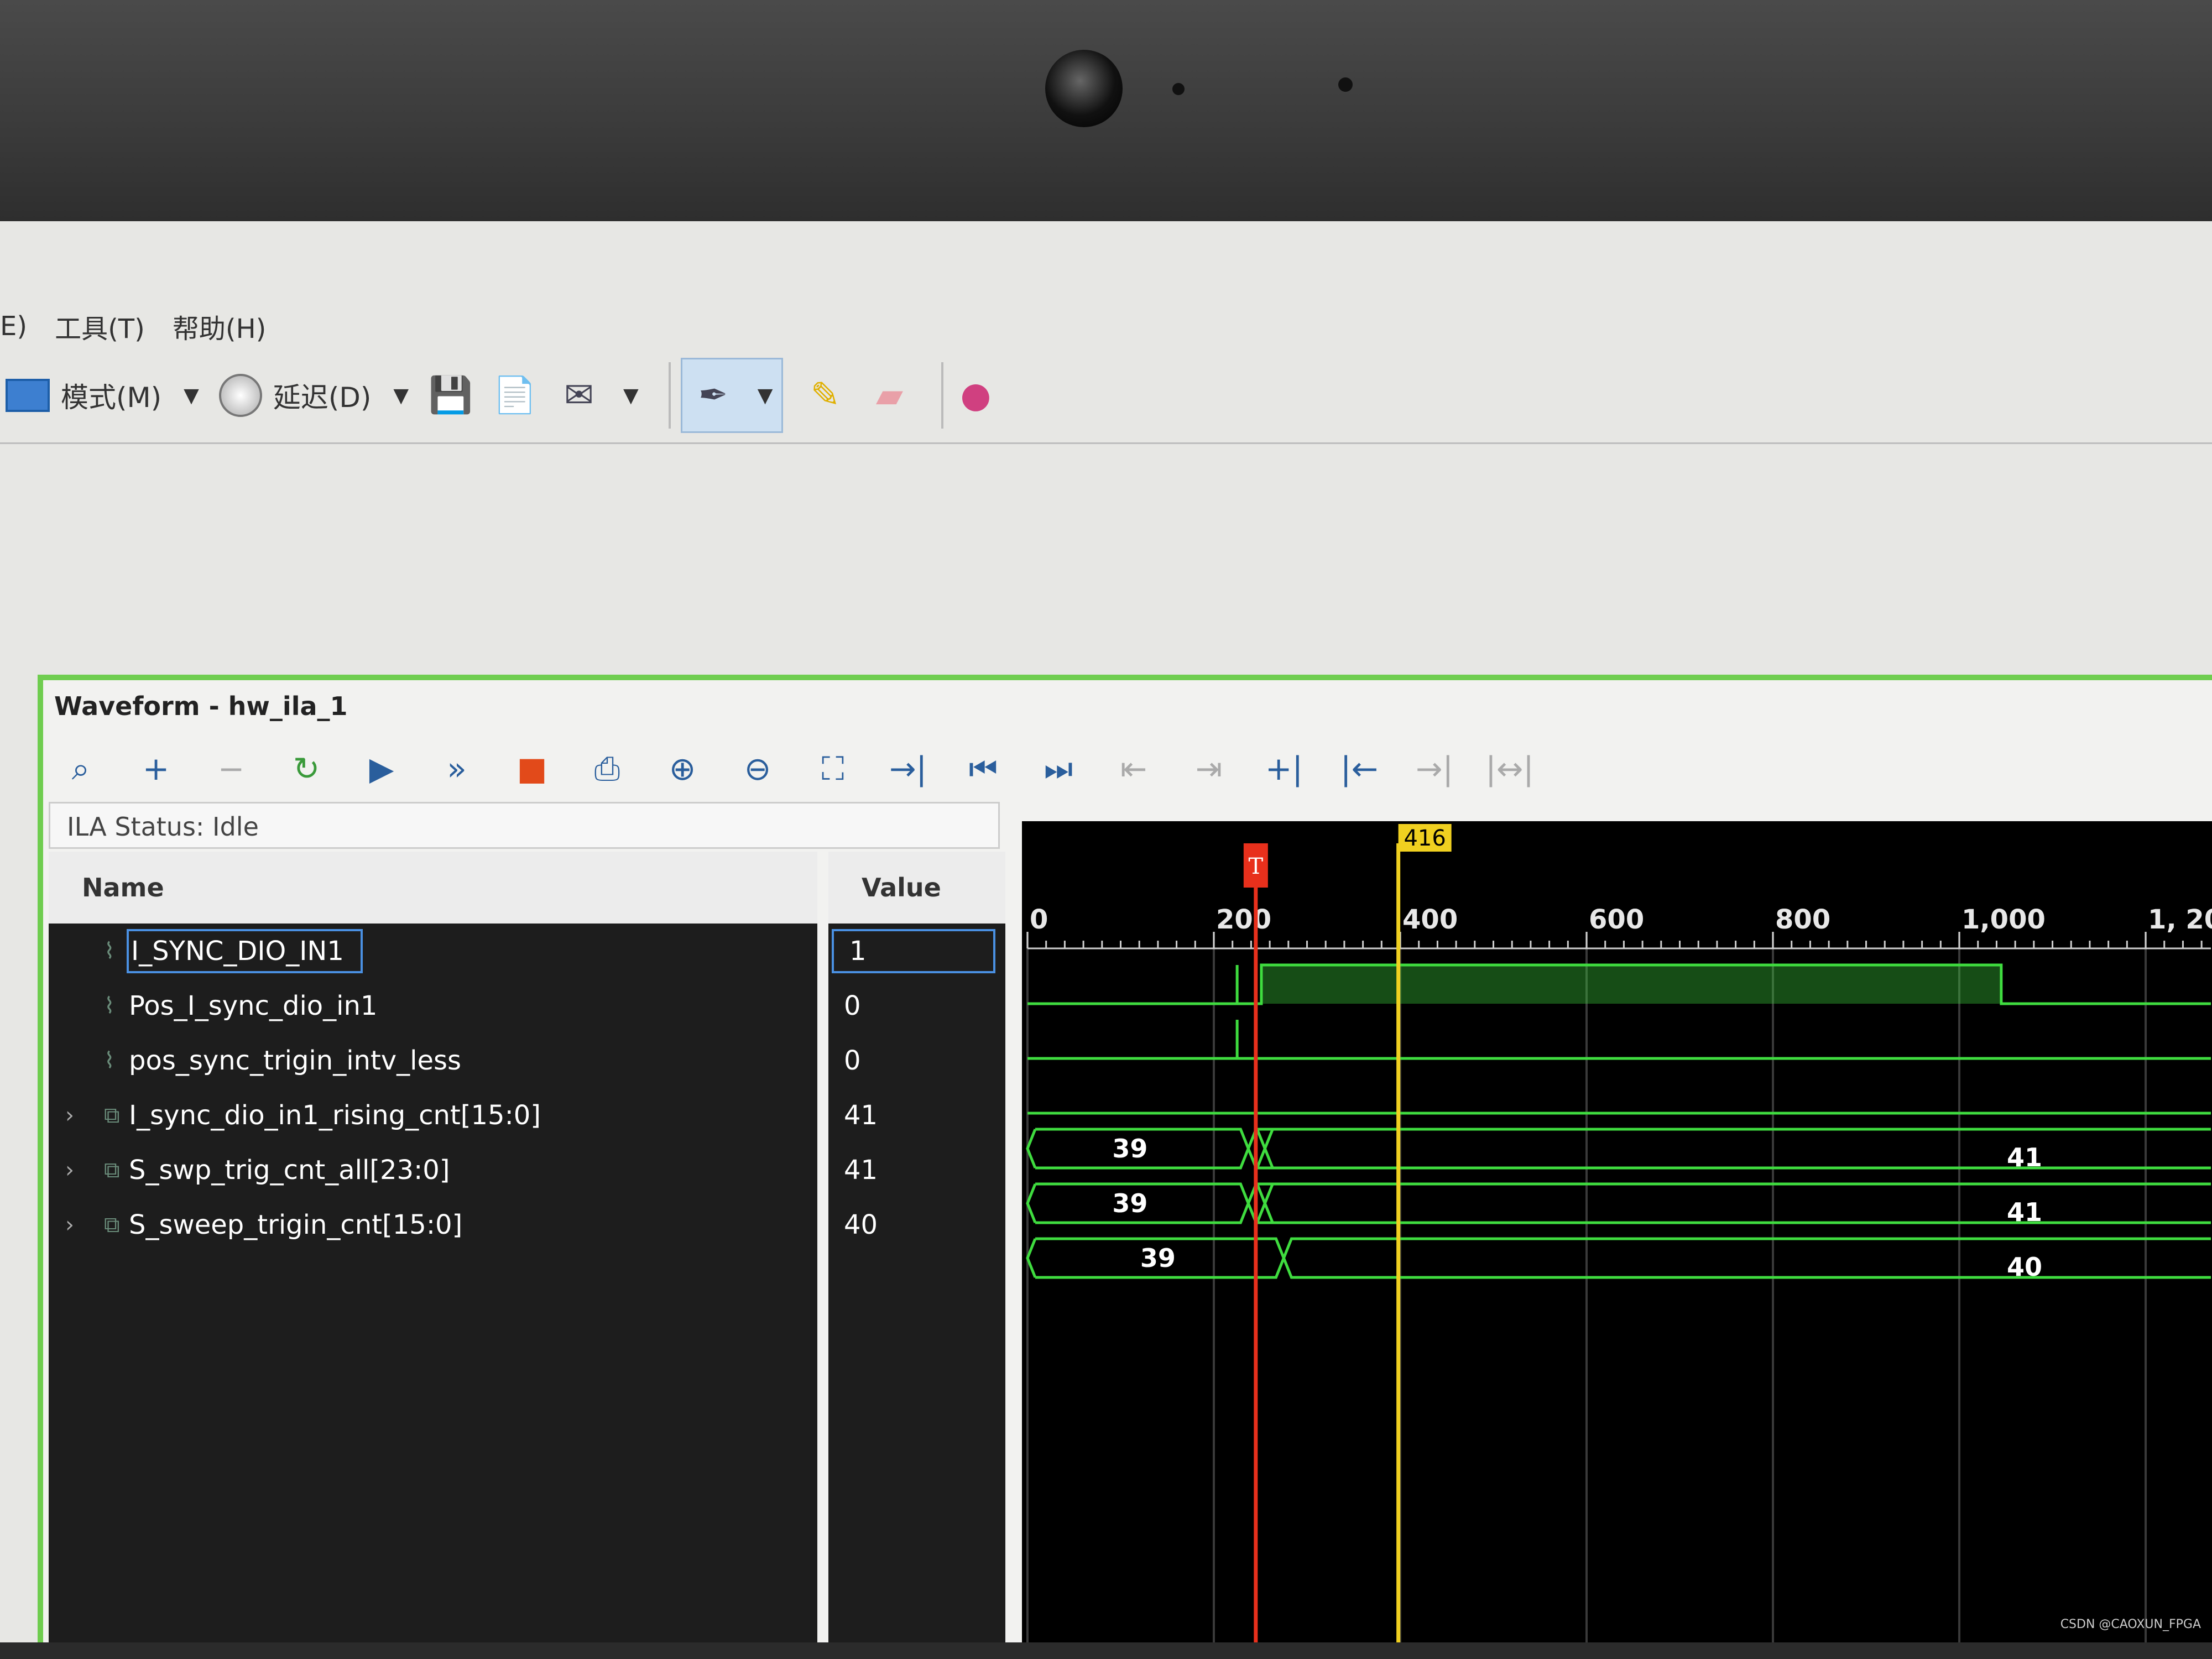 The width and height of the screenshot is (2212, 1659). I want to click on run-icon: ▶, so click(382, 769).